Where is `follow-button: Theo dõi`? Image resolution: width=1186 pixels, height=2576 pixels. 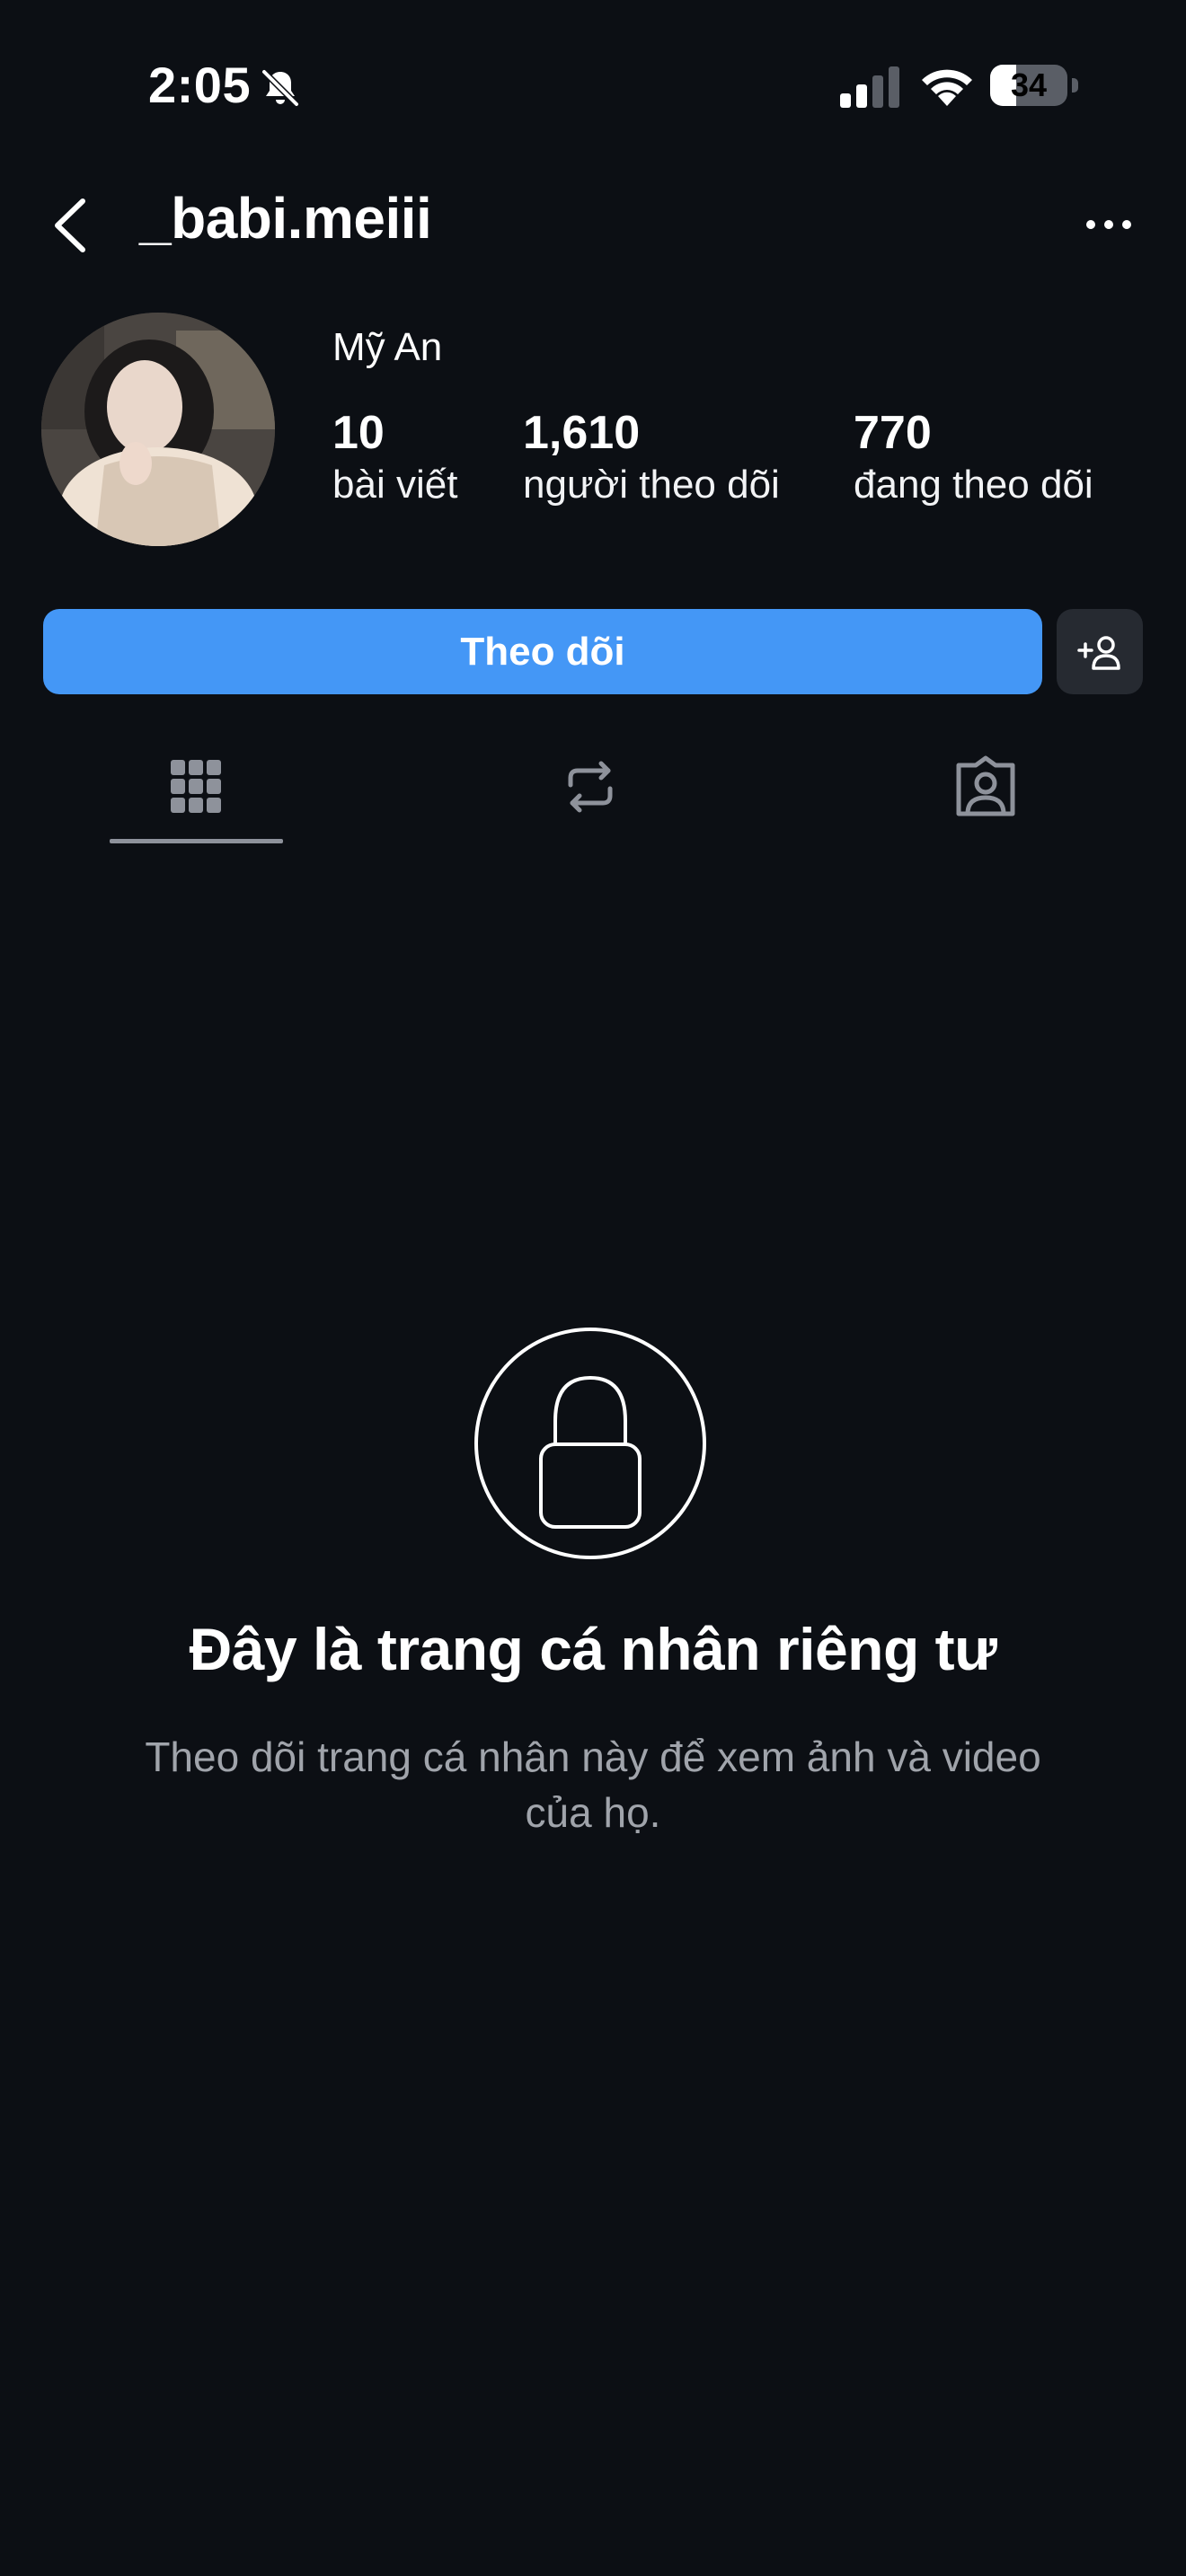 follow-button: Theo dõi is located at coordinates (542, 651).